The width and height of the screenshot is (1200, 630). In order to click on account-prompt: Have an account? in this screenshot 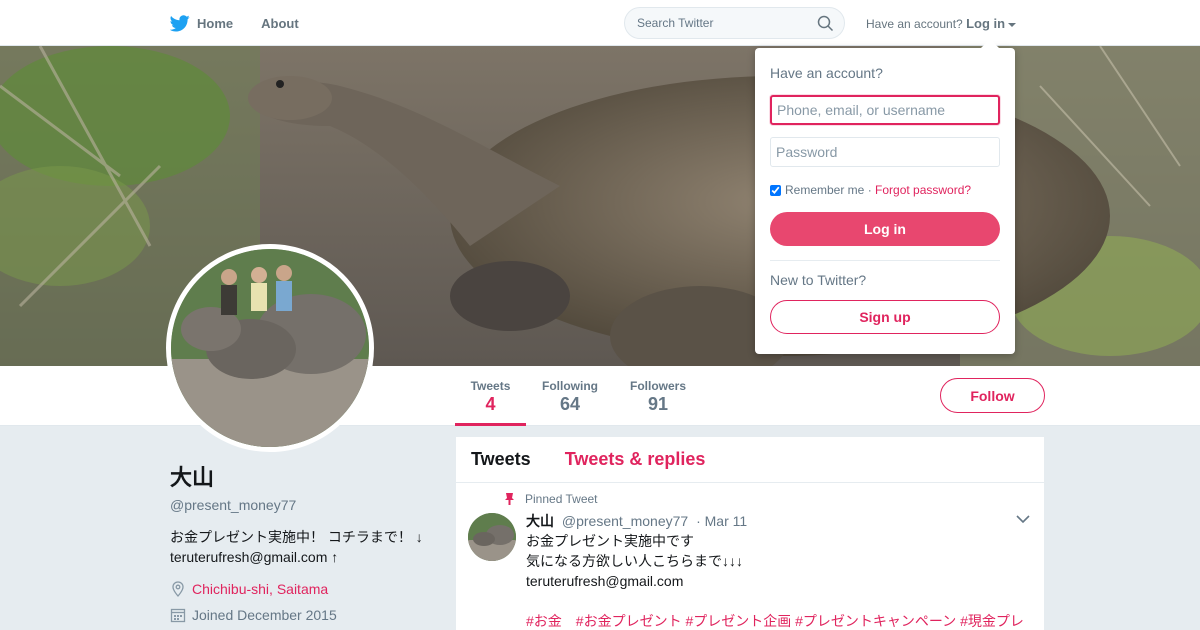, I will do `click(914, 24)`.